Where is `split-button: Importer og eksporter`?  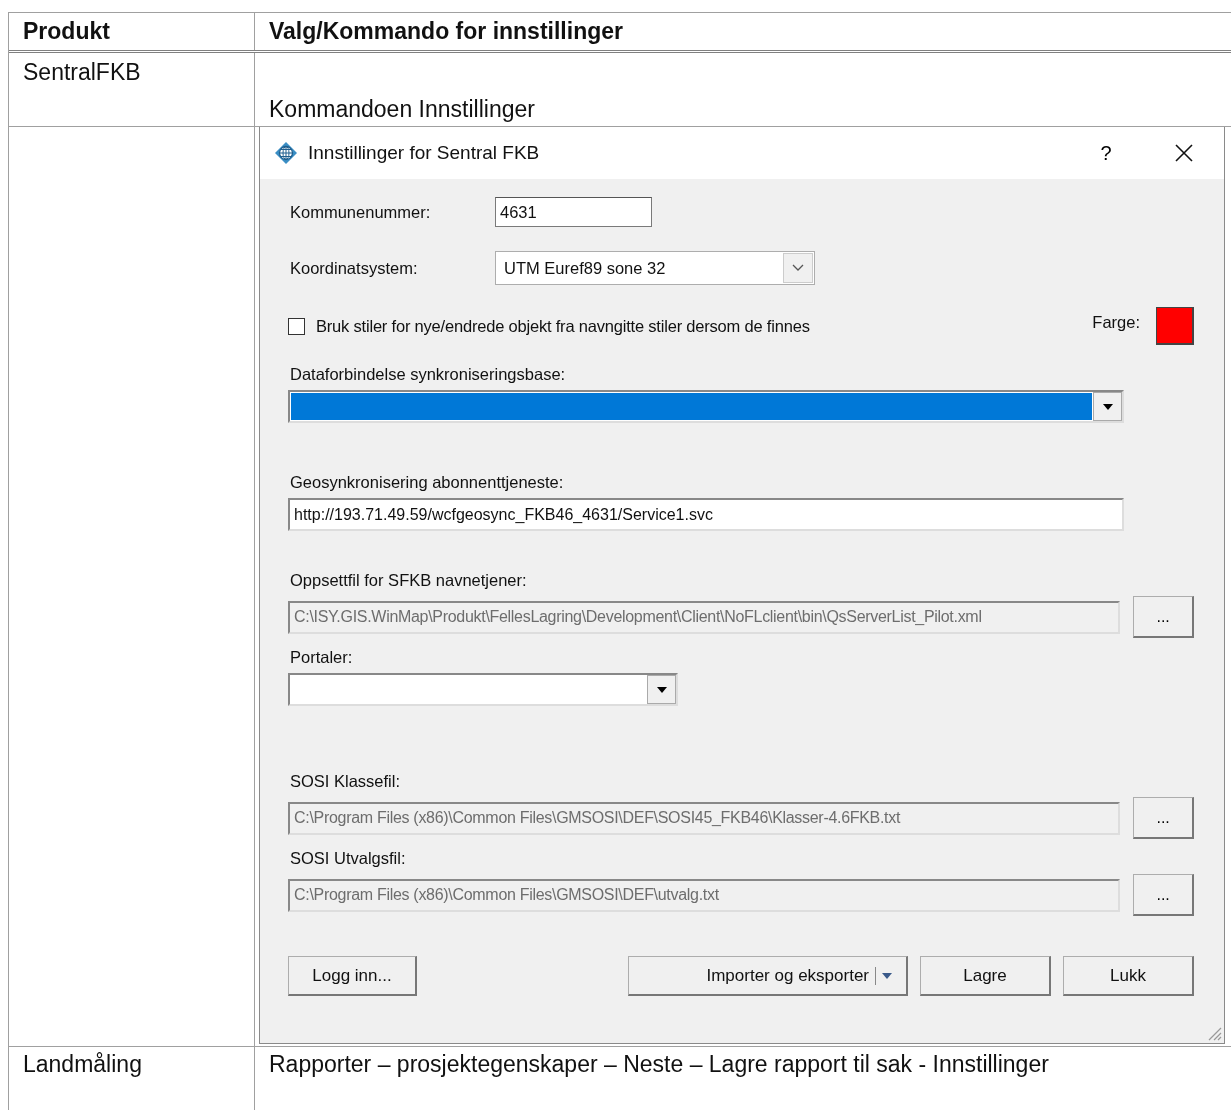
split-button: Importer og eksporter is located at coordinates (768, 976).